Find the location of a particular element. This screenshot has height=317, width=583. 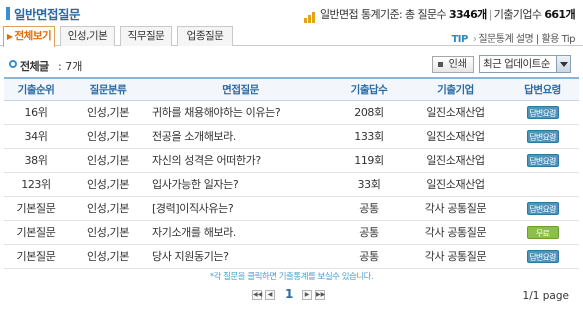

next-page-button: ▶ is located at coordinates (307, 295).